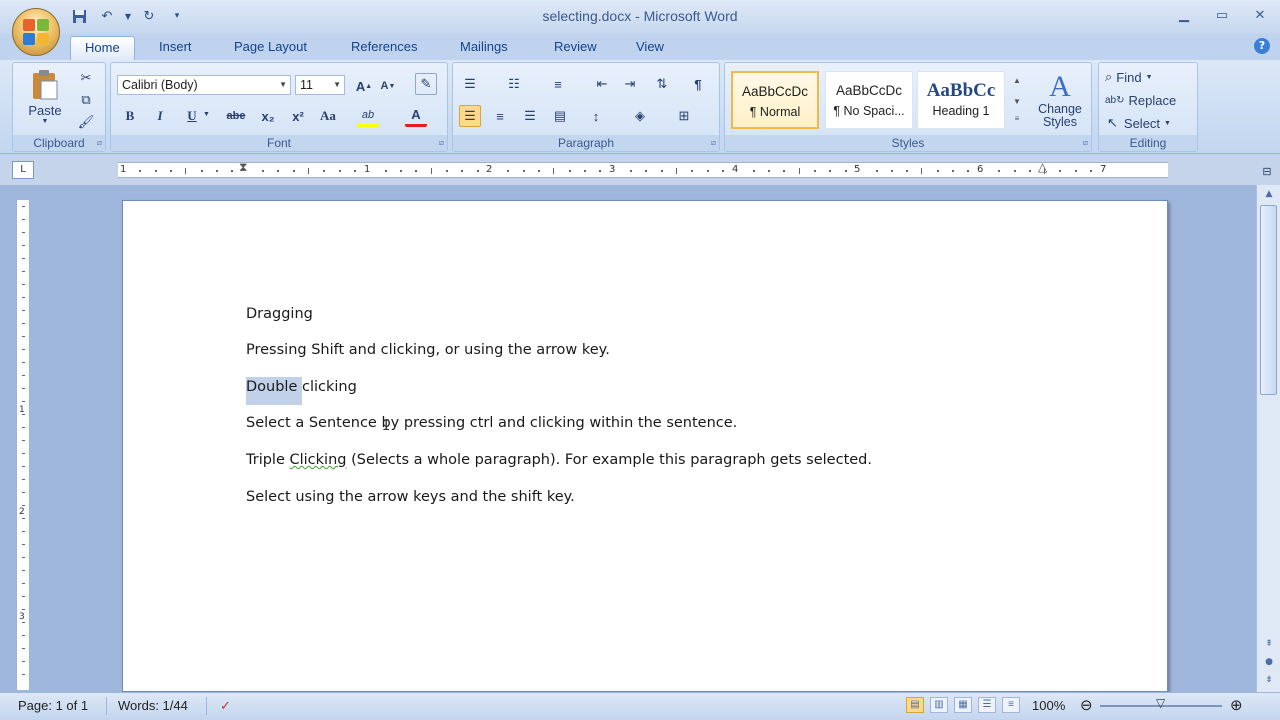 The image size is (1280, 720). What do you see at coordinates (1140, 100) in the screenshot?
I see `replace-button: ab↻ Replace` at bounding box center [1140, 100].